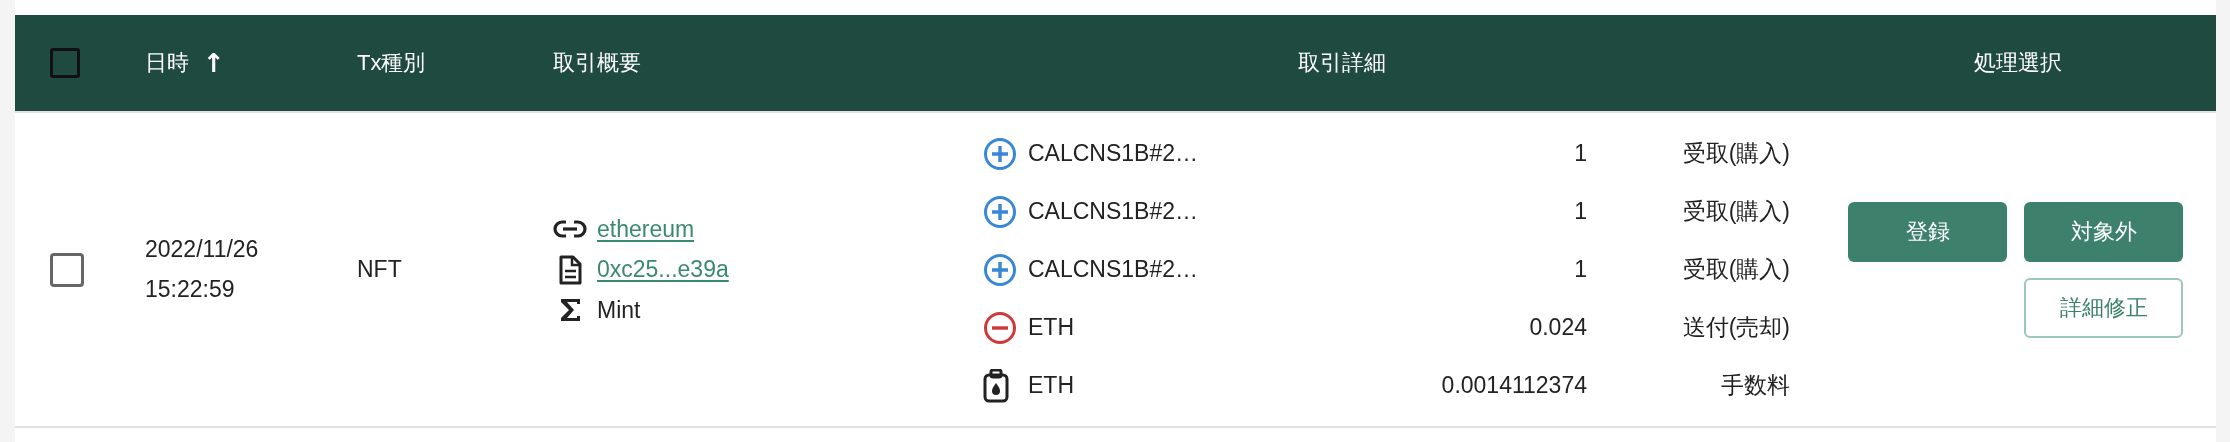  What do you see at coordinates (202, 249) in the screenshot?
I see `date-time-text: 2022/11/26` at bounding box center [202, 249].